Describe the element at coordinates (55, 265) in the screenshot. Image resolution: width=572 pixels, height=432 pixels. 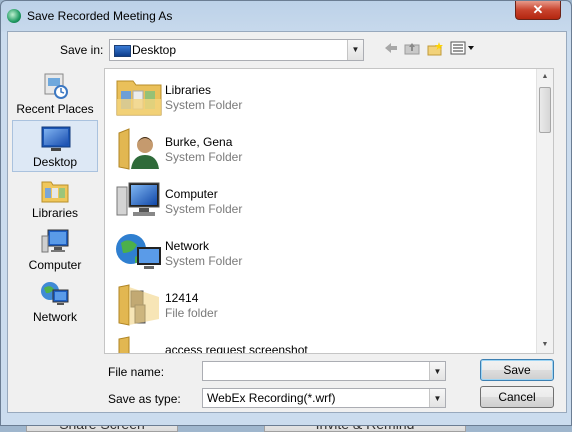
I see `place-label: Computer` at that location.